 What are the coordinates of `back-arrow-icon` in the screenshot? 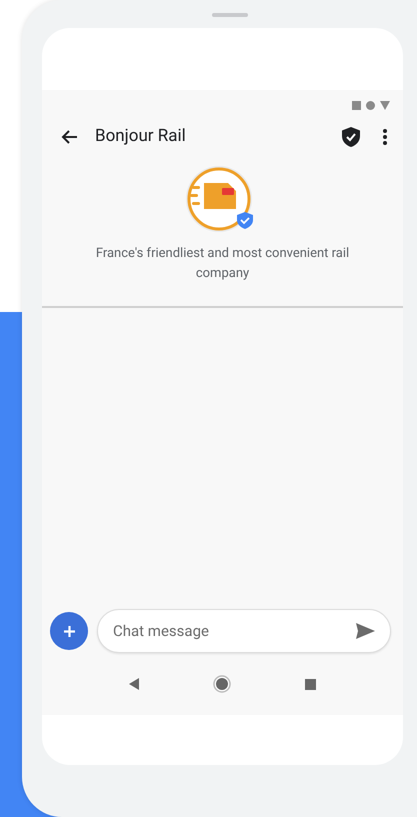 It's located at (69, 137).